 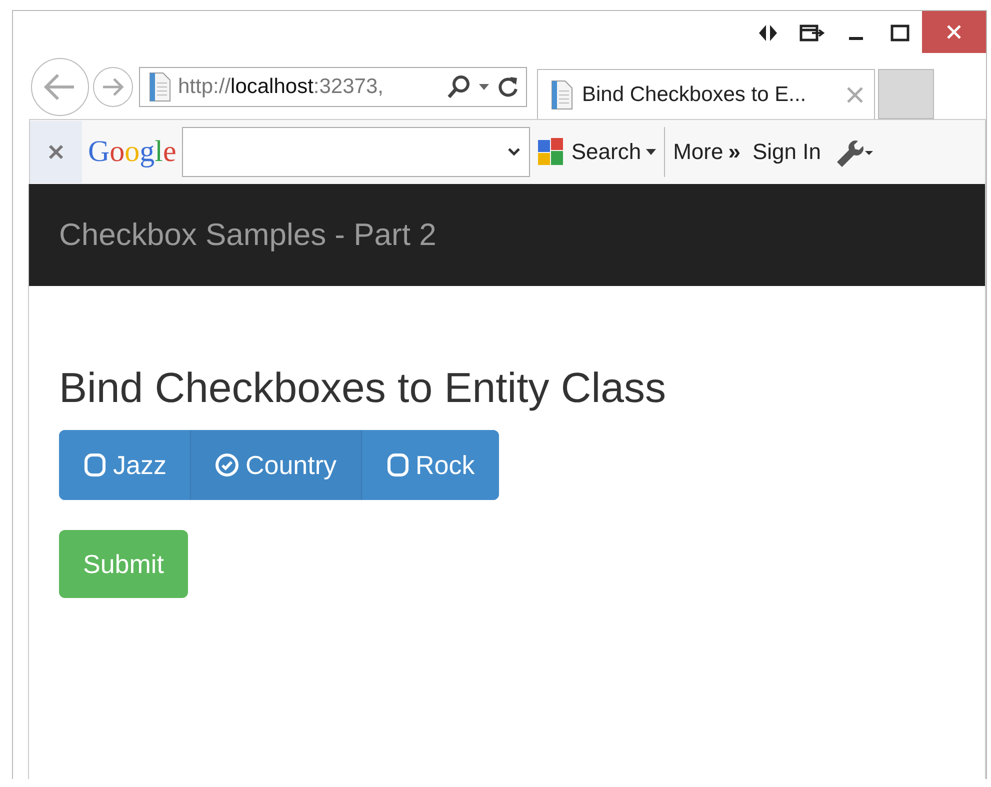 I want to click on url-text: http://localhost:32373,, so click(x=281, y=87).